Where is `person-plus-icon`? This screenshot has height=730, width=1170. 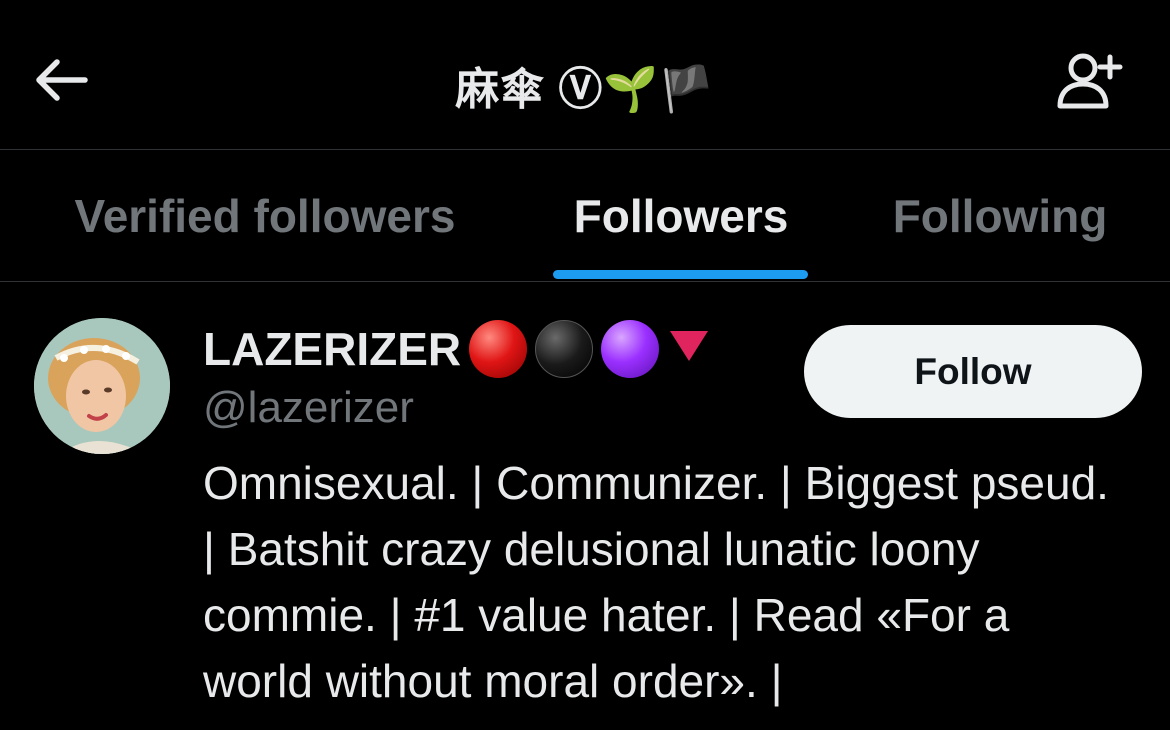
person-plus-icon is located at coordinates (1088, 83).